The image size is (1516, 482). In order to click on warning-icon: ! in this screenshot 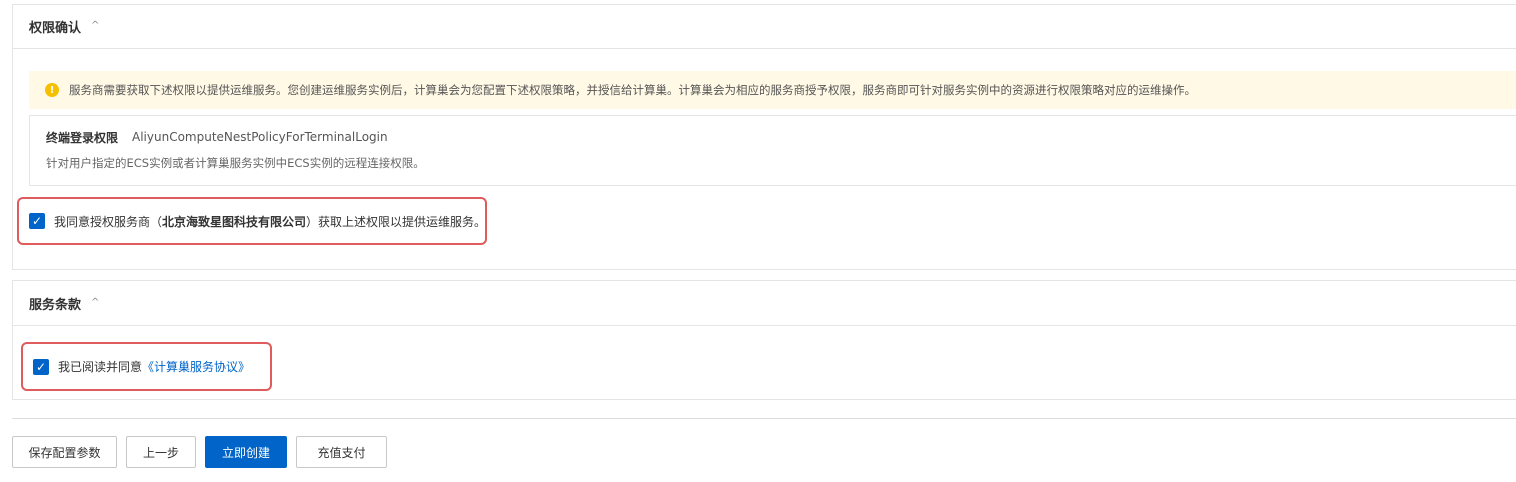, I will do `click(52, 90)`.